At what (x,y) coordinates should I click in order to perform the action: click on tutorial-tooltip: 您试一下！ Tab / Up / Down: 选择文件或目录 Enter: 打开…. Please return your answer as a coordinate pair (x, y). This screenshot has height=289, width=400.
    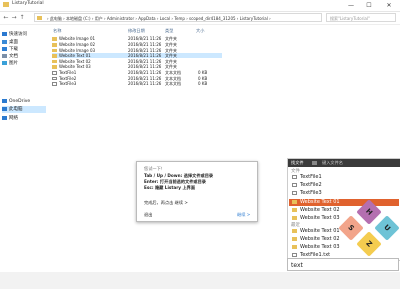
    Looking at the image, I should click on (197, 191).